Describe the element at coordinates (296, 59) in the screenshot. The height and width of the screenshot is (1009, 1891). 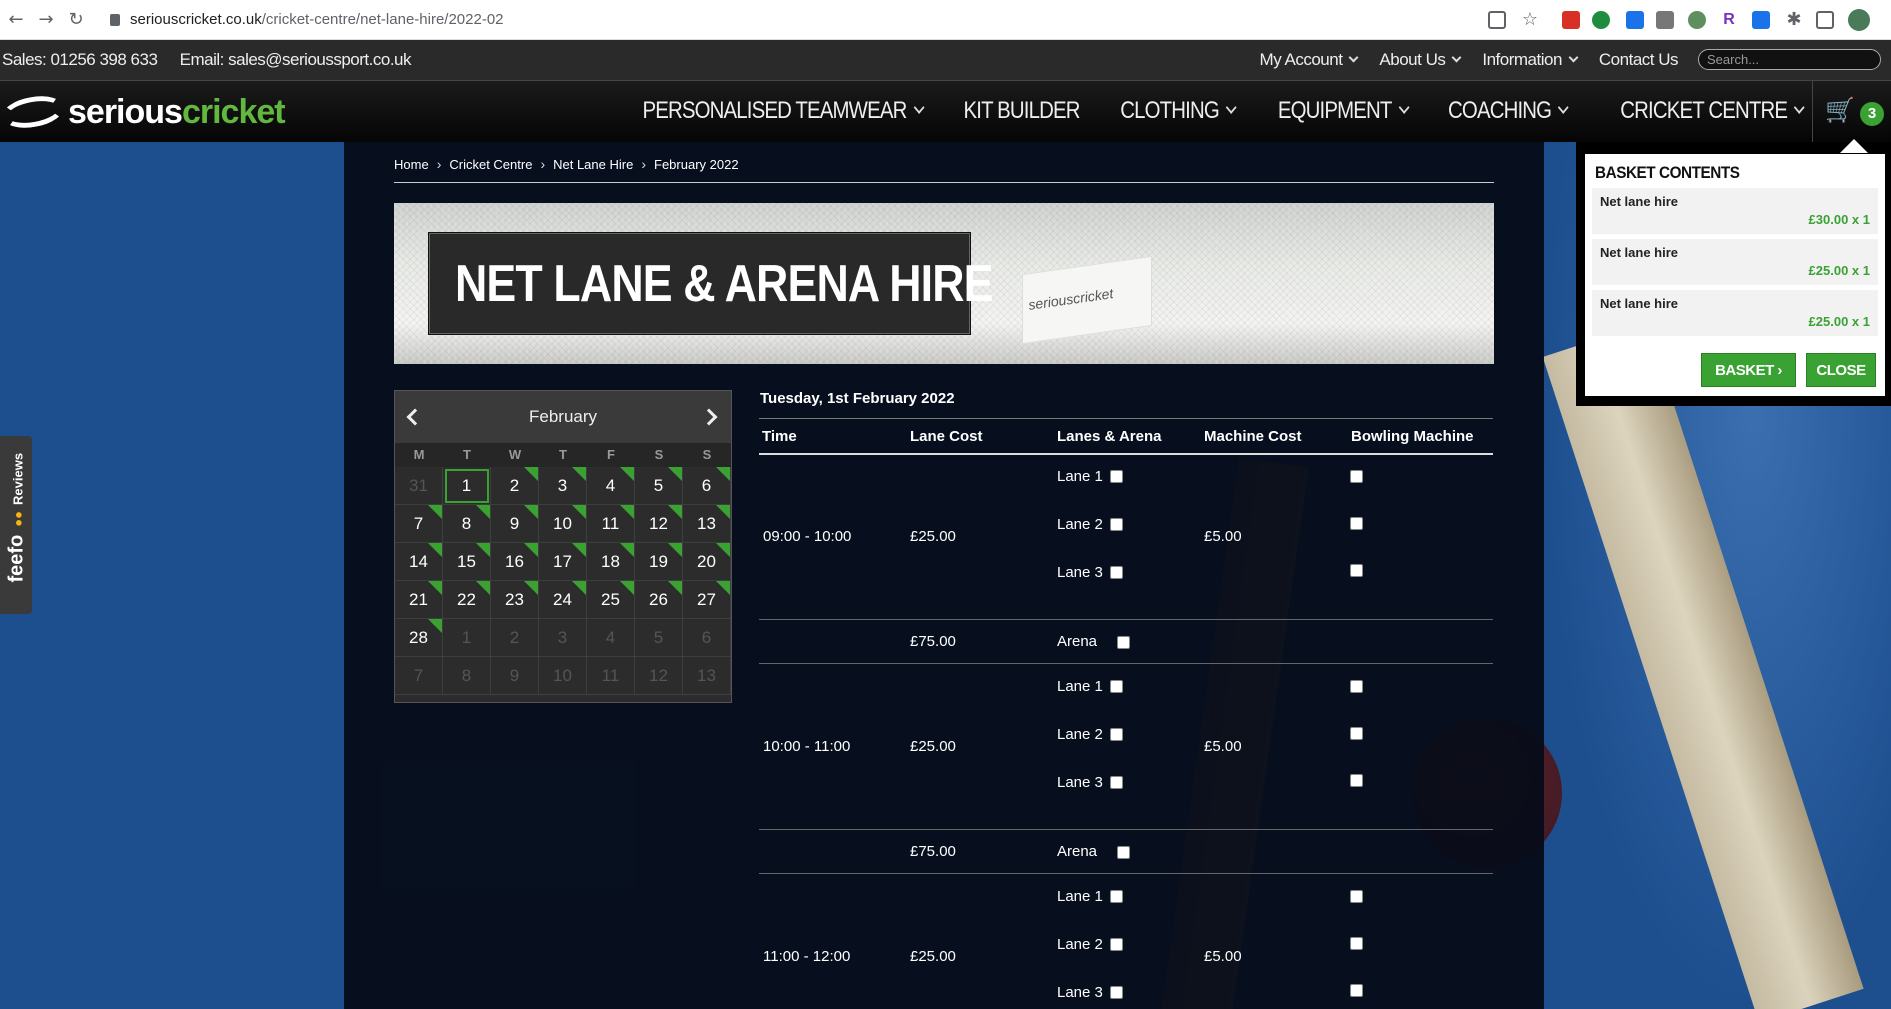
I see `sales-email: Email: sales@serioussport.co.uk` at that location.